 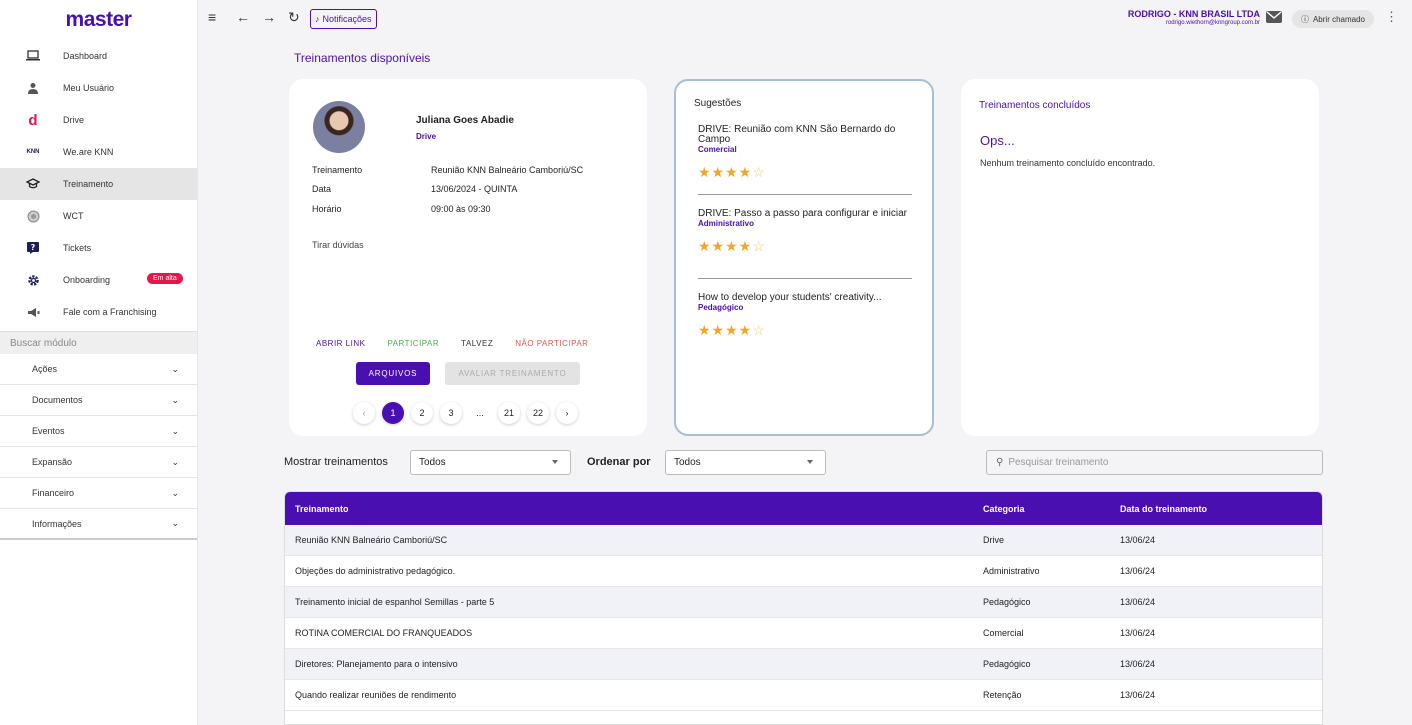 What do you see at coordinates (994, 540) in the screenshot?
I see `cell-category: Drive` at bounding box center [994, 540].